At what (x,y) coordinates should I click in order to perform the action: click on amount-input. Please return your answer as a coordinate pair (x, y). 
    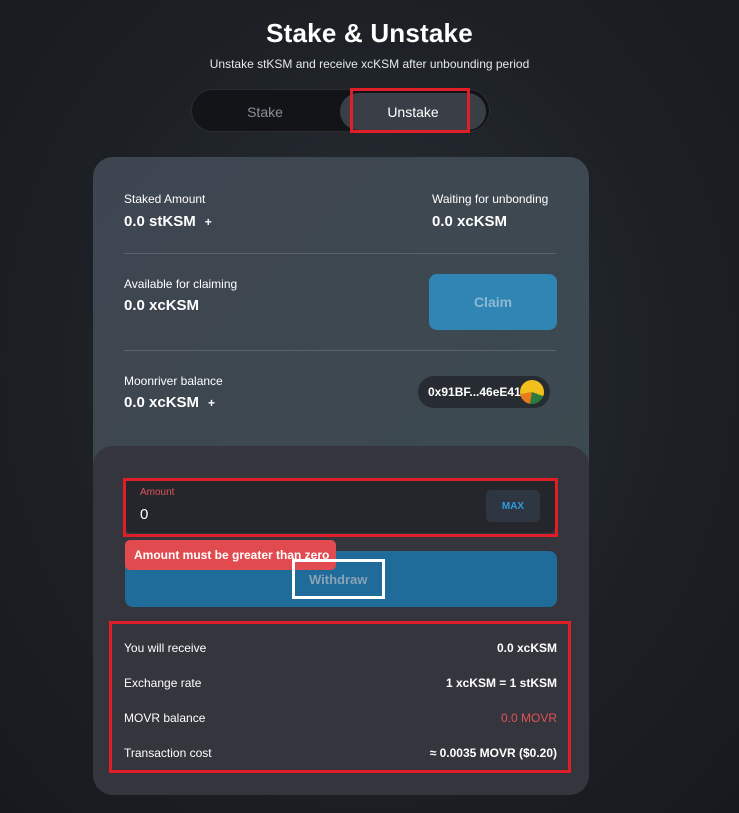
    Looking at the image, I should click on (290, 514).